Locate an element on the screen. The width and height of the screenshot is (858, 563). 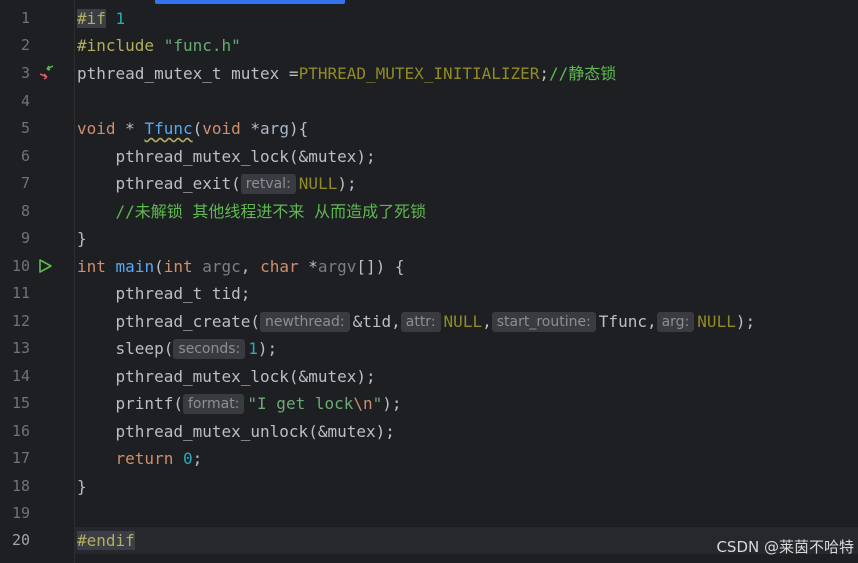
line-number: 14 is located at coordinates (20, 376).